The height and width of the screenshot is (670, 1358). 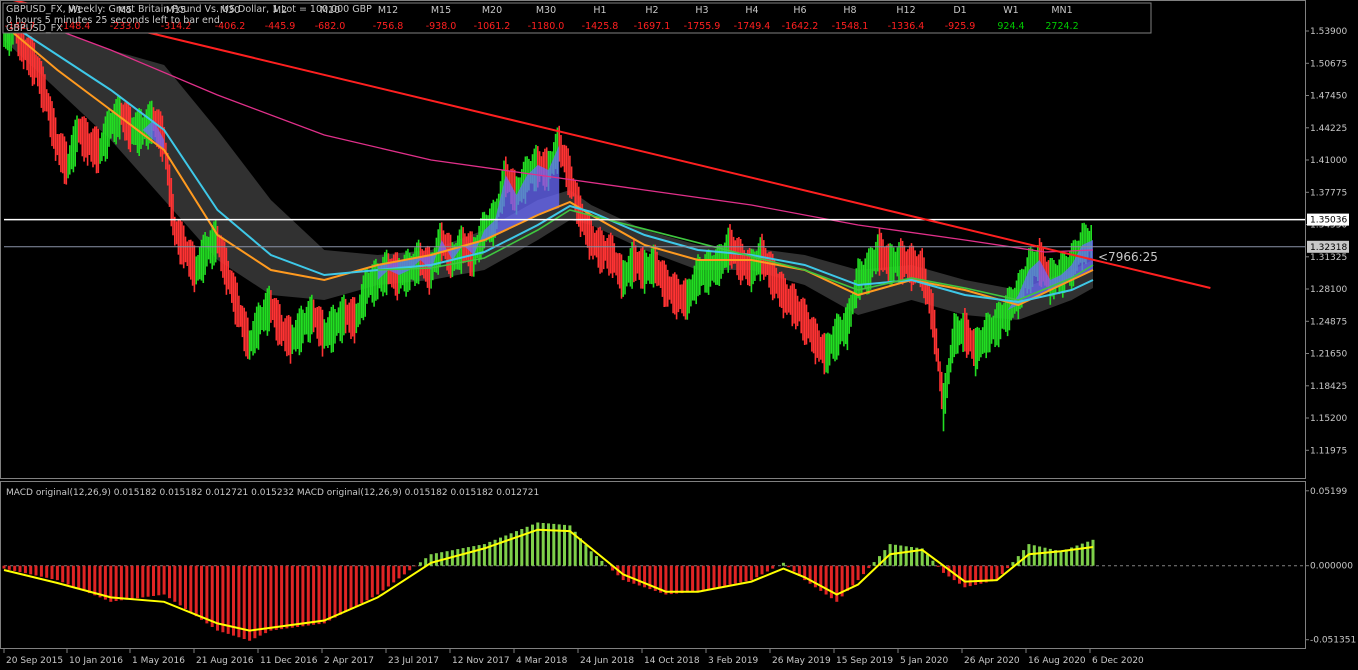 I want to click on timeframe-value: -925.9, so click(x=960, y=26).